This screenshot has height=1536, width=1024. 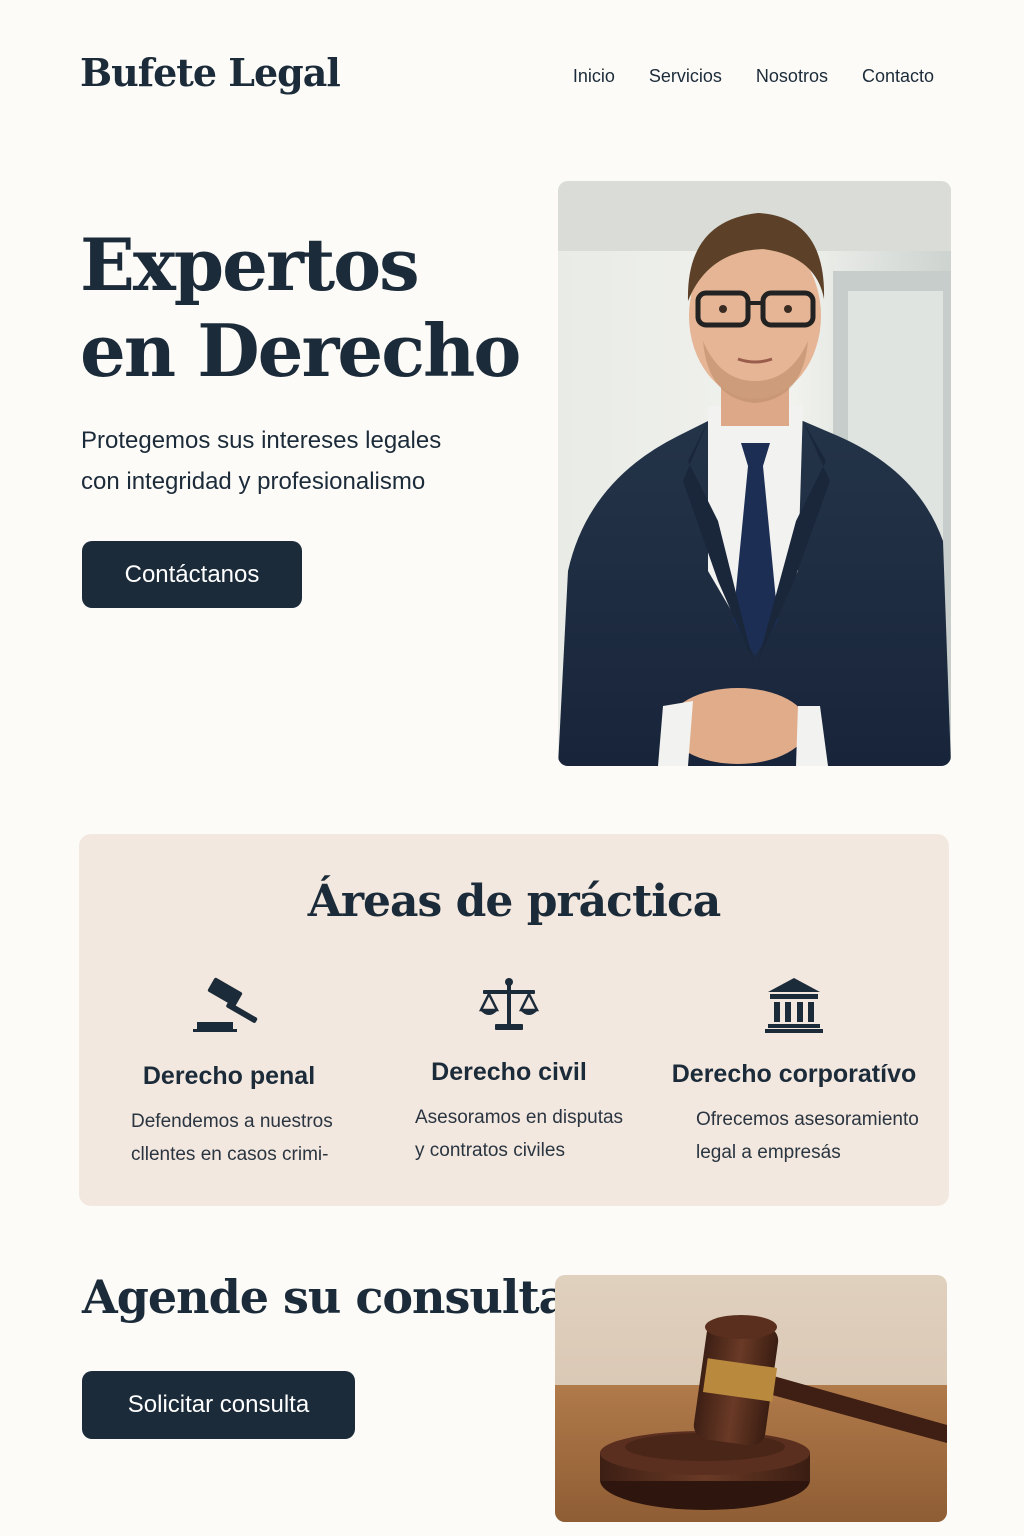 I want to click on hero-title-line2: en Derecho, so click(x=300, y=350).